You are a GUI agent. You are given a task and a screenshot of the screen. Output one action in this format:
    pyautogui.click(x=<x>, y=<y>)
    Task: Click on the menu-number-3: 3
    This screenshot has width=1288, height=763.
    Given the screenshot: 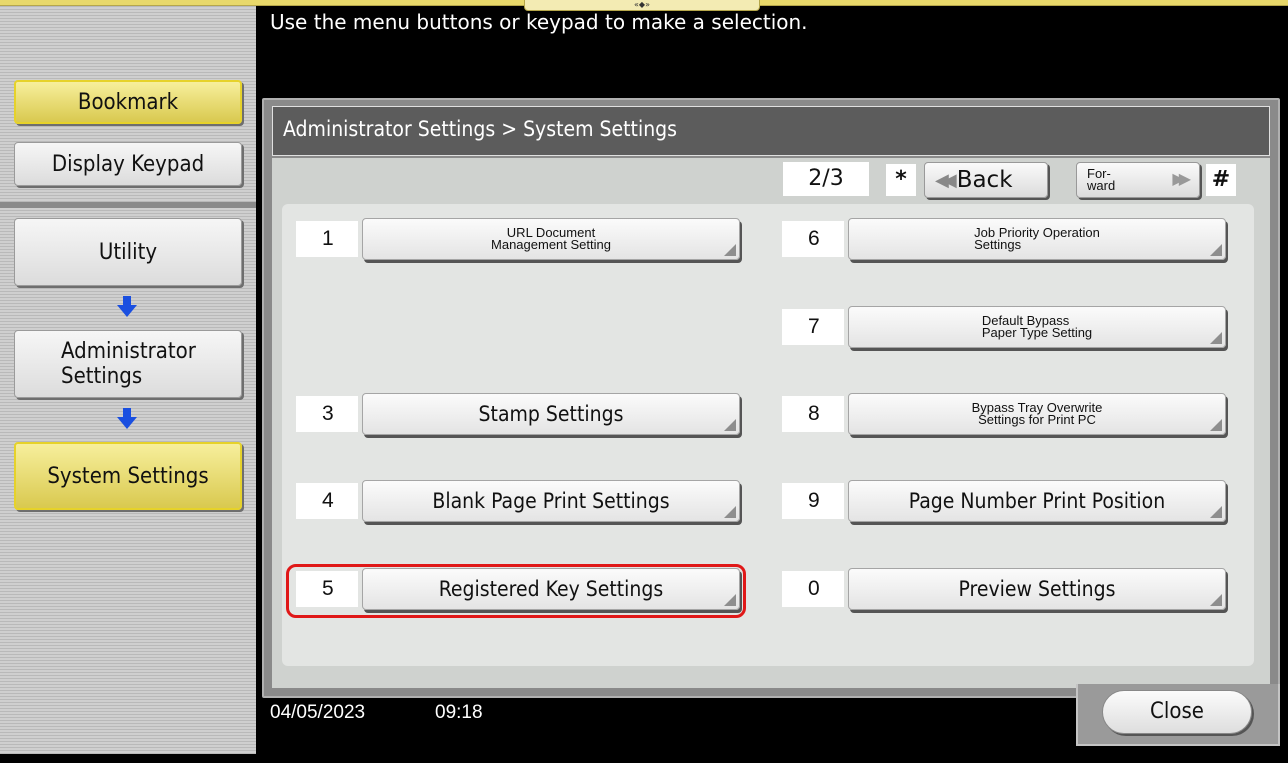 What is the action you would take?
    pyautogui.click(x=327, y=414)
    